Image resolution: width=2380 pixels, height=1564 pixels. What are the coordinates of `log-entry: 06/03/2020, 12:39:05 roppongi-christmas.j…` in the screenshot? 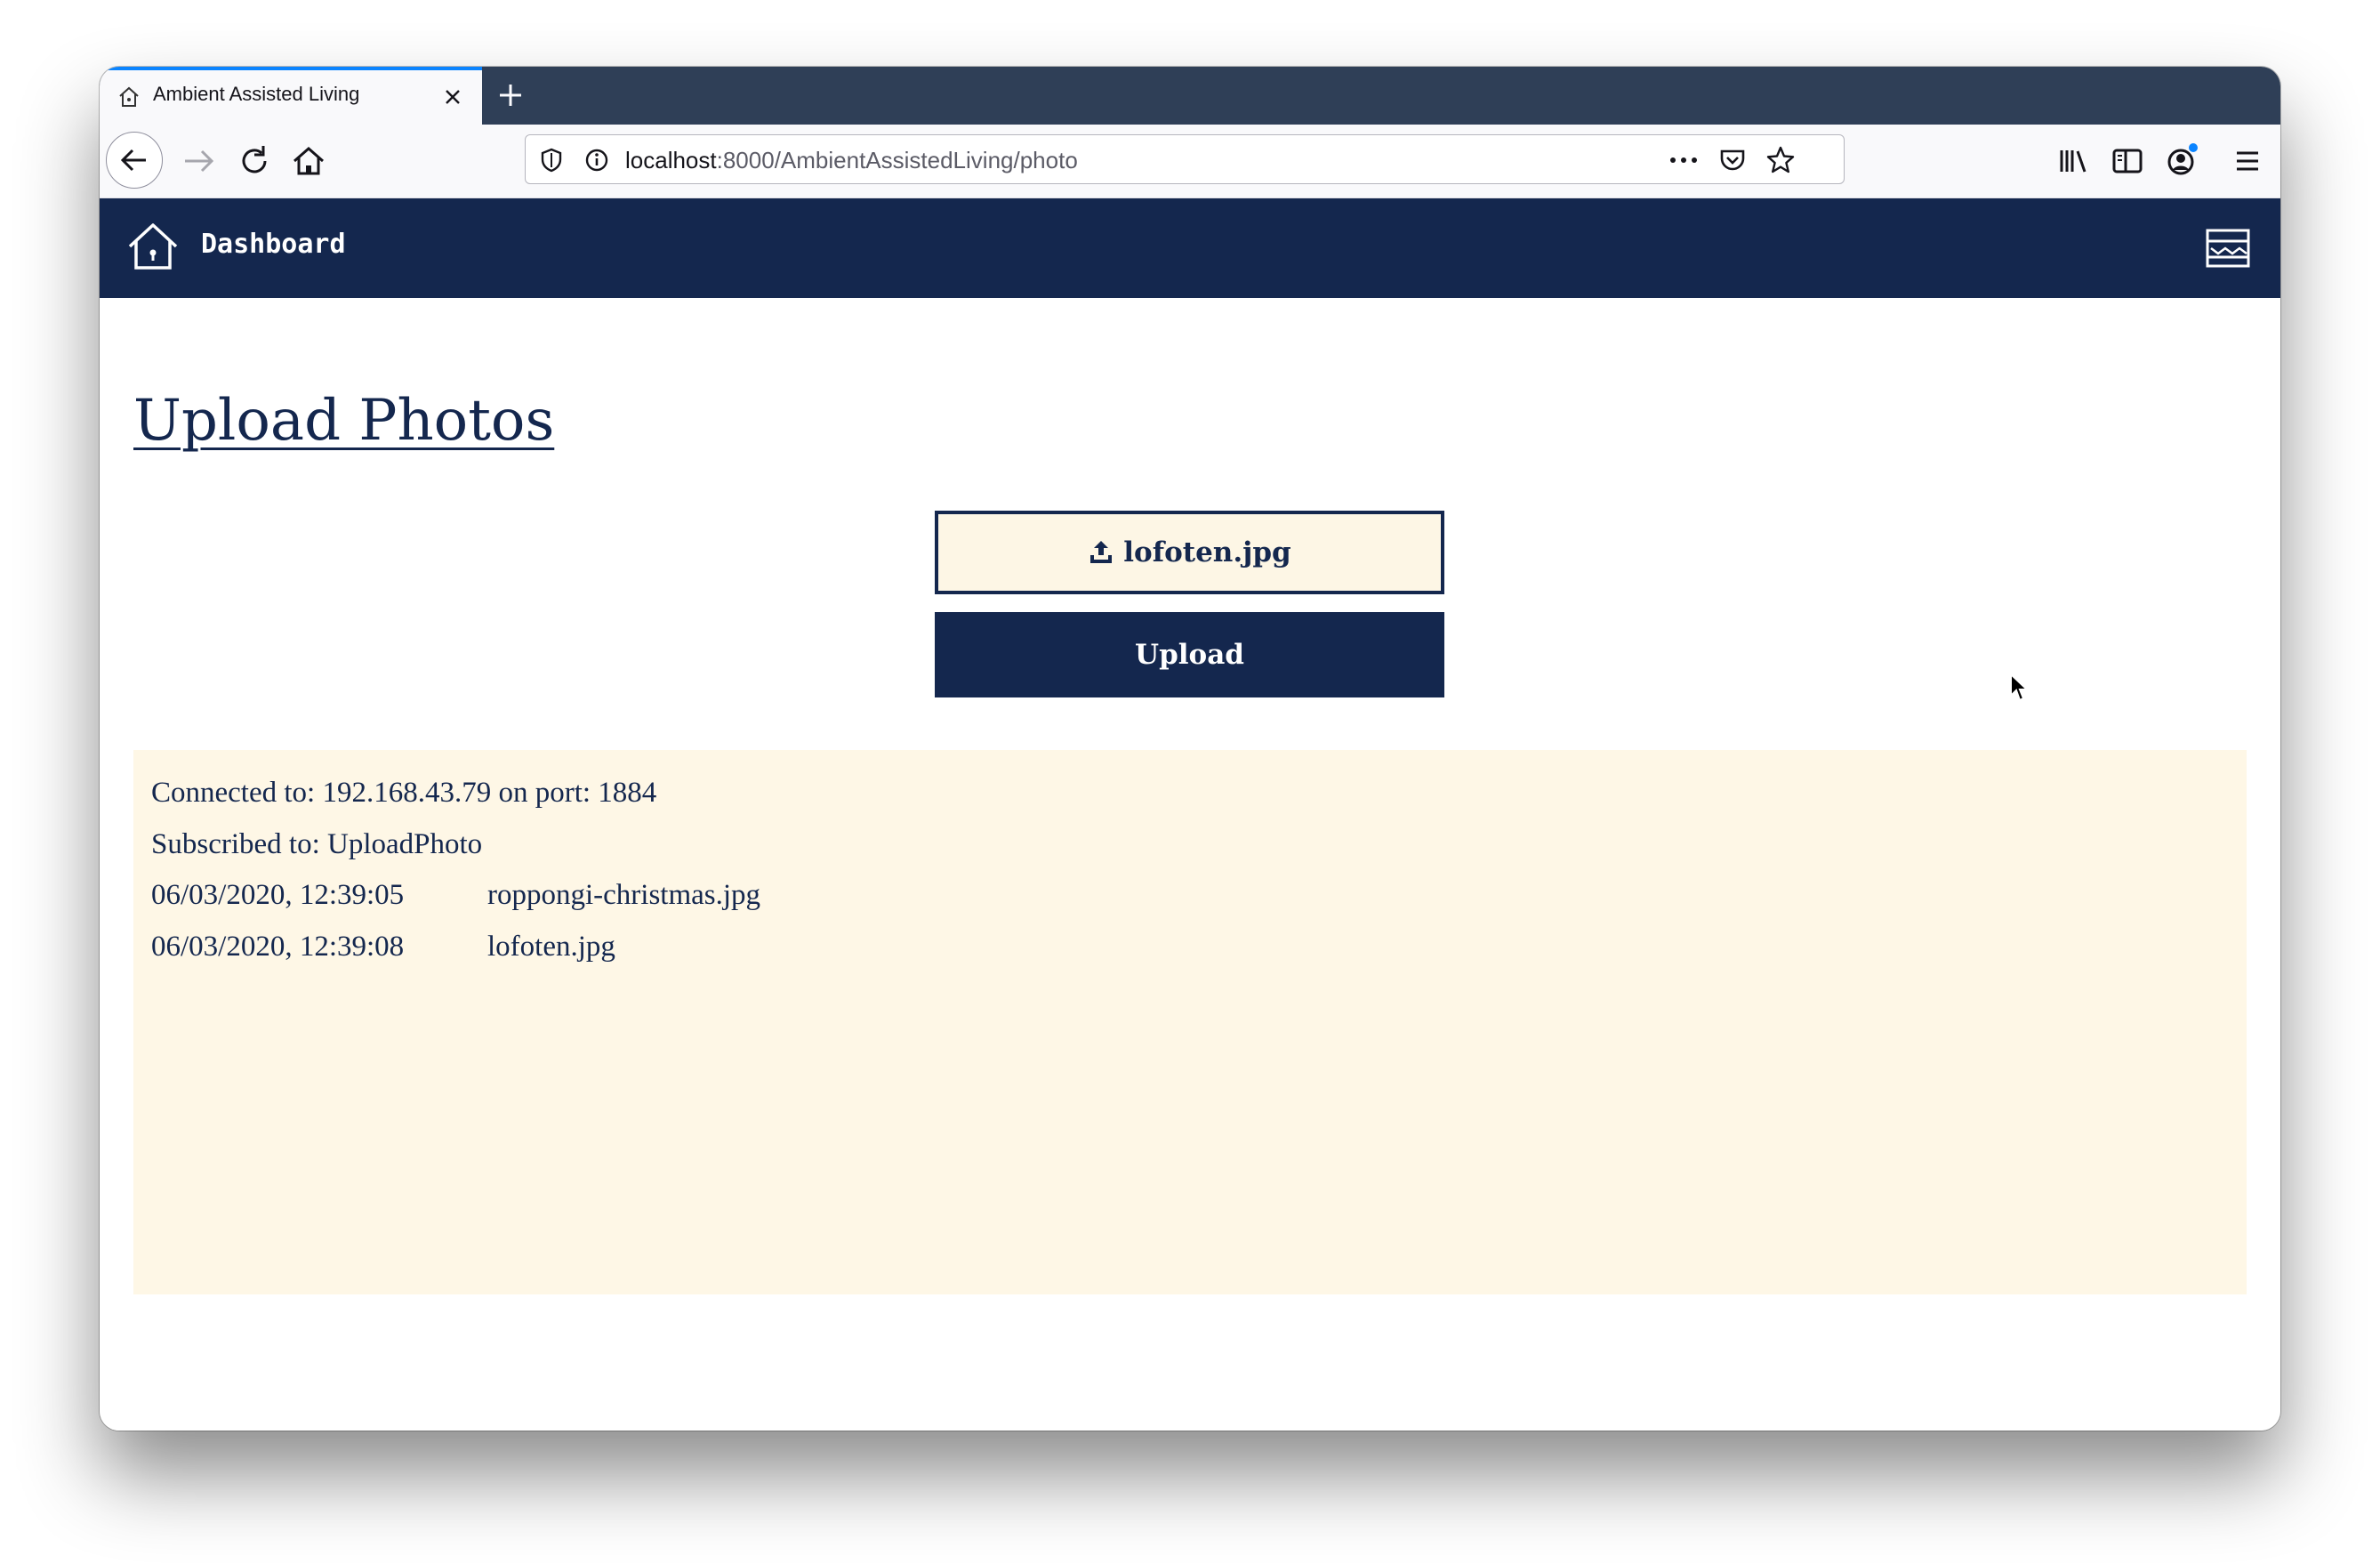 It's located at (1190, 896).